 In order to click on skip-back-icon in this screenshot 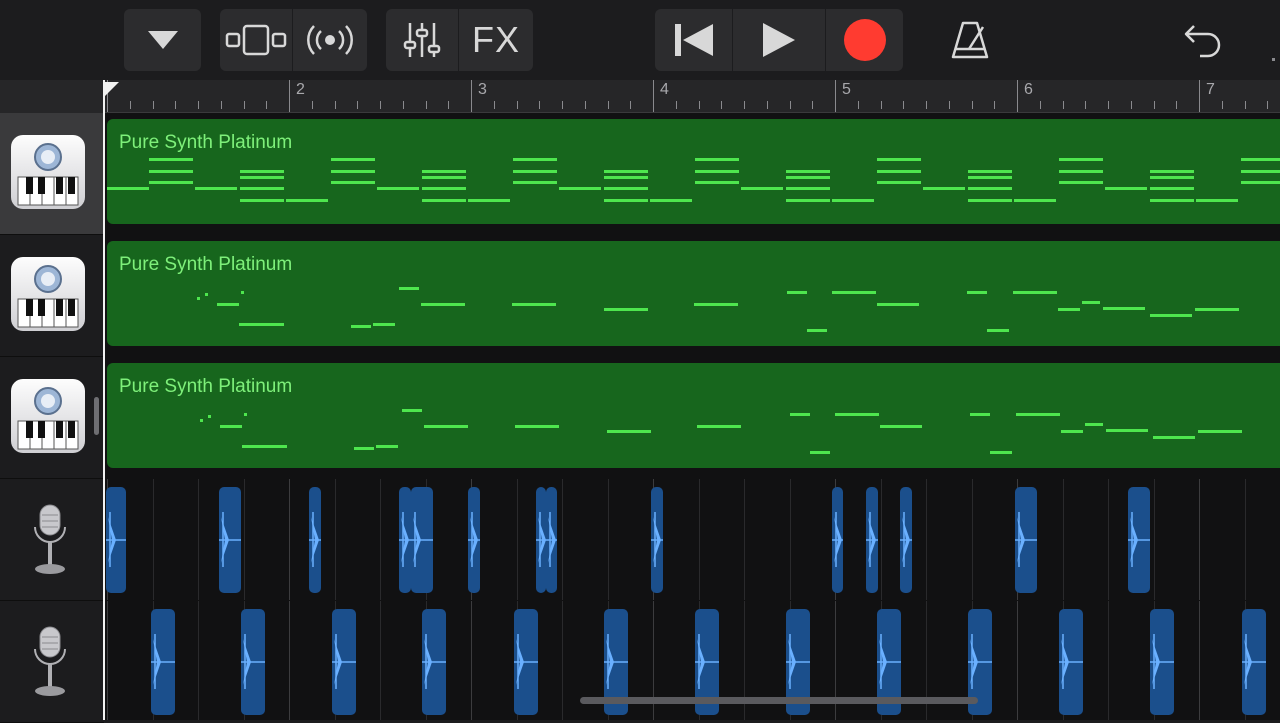, I will do `click(693, 40)`.